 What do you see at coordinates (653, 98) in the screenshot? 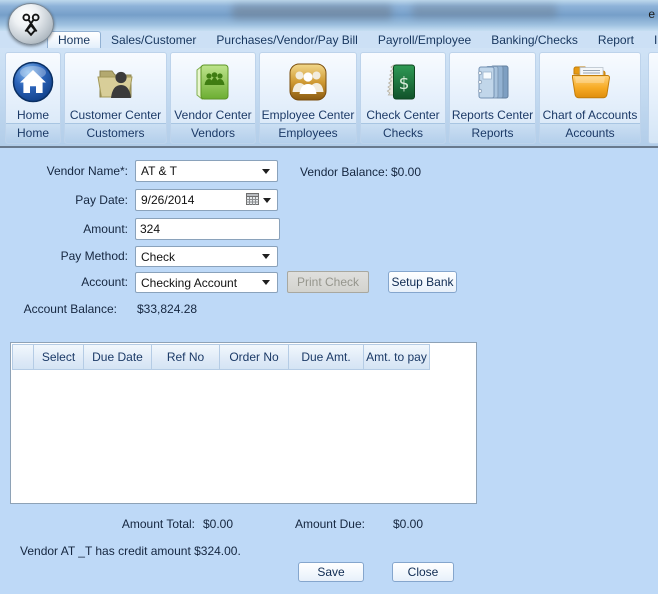
I see `ribbon-group-partial` at bounding box center [653, 98].